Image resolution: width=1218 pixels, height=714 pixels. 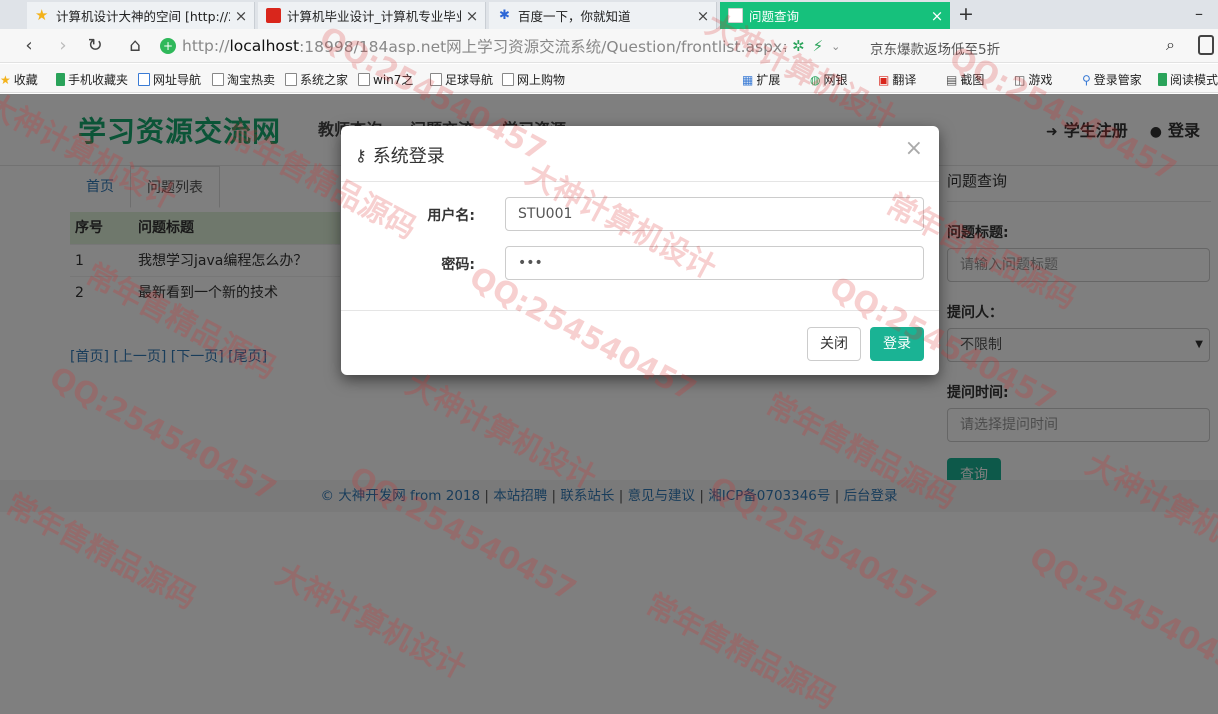 I want to click on bookmark-games: ◫ 游戏, so click(x=1033, y=79).